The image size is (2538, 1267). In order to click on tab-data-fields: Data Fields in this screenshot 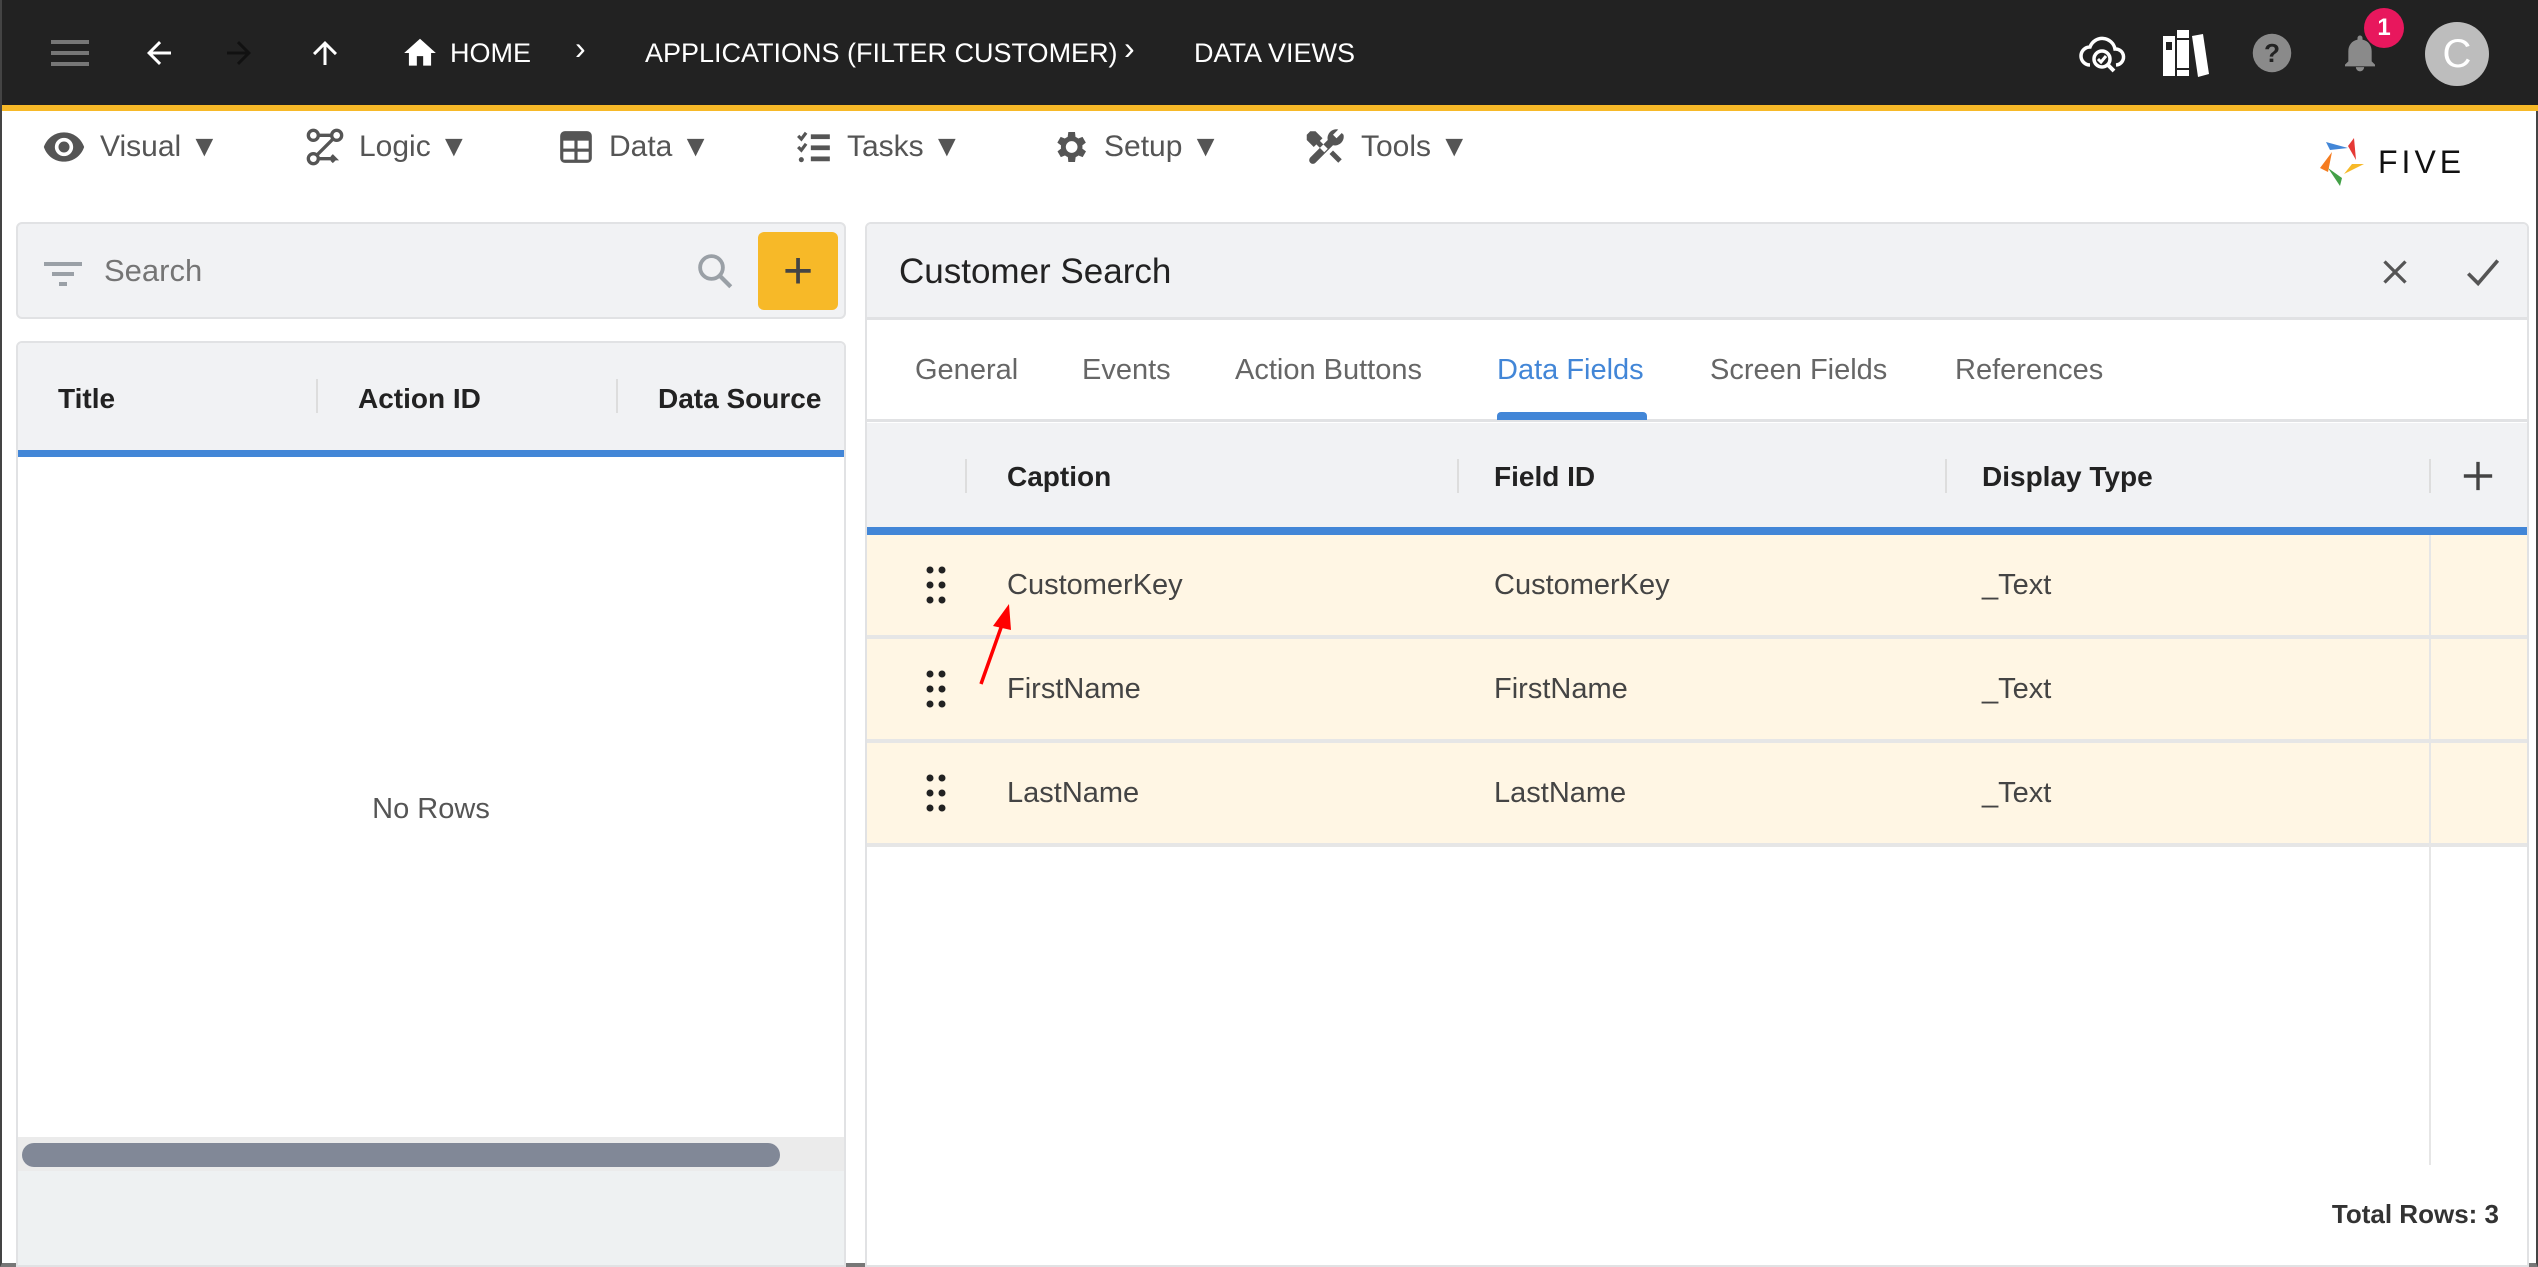, I will do `click(1570, 370)`.